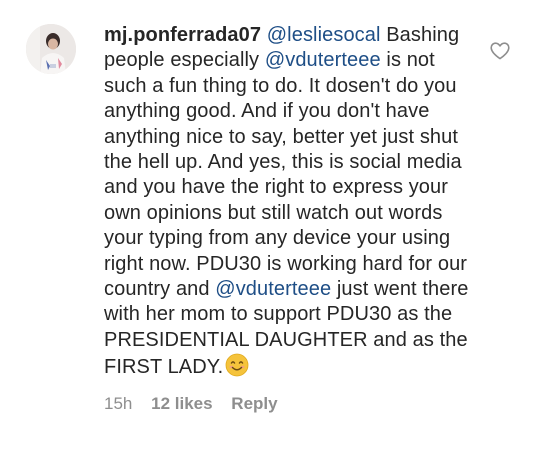 This screenshot has height=466, width=540. I want to click on reply-button: Reply, so click(254, 403).